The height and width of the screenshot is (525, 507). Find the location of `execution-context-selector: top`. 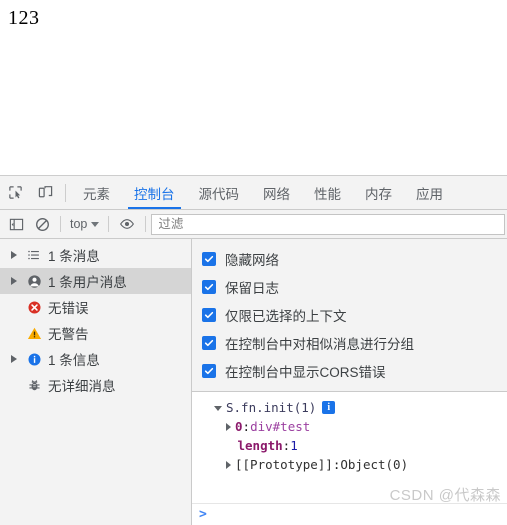

execution-context-selector: top is located at coordinates (84, 224).